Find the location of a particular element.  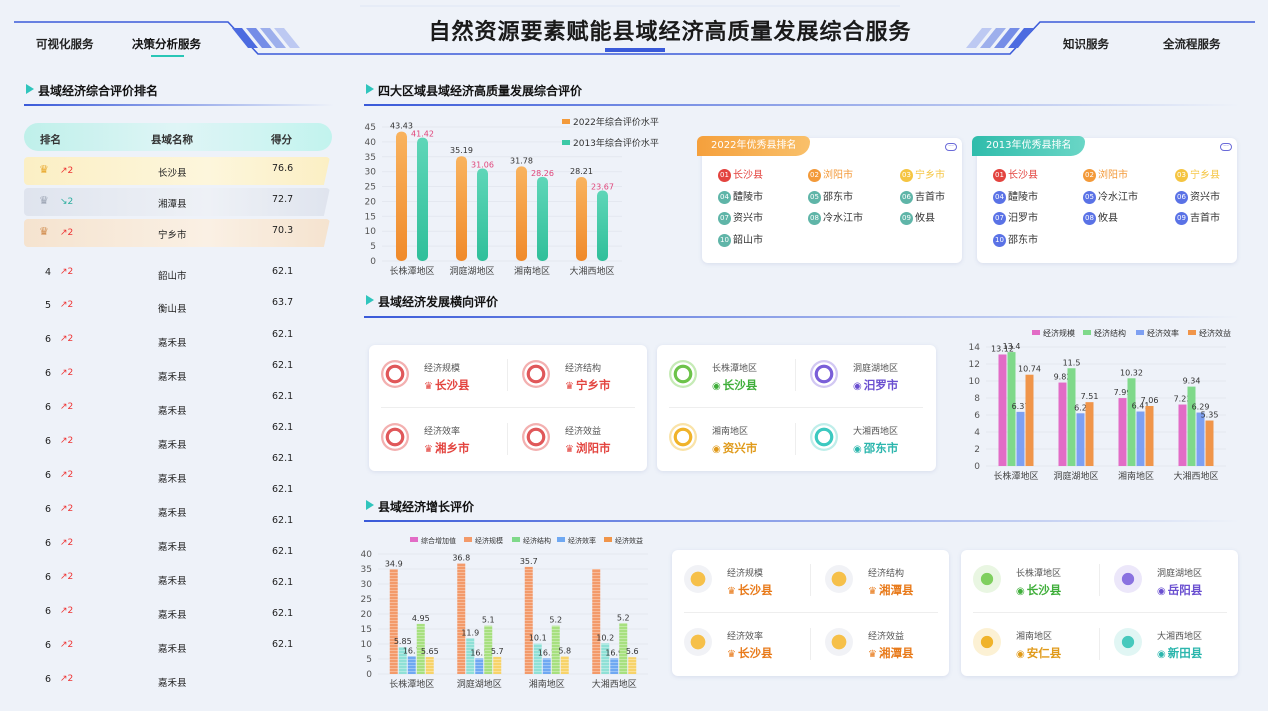

bar-value-label: 10.74 is located at coordinates (1029, 369).